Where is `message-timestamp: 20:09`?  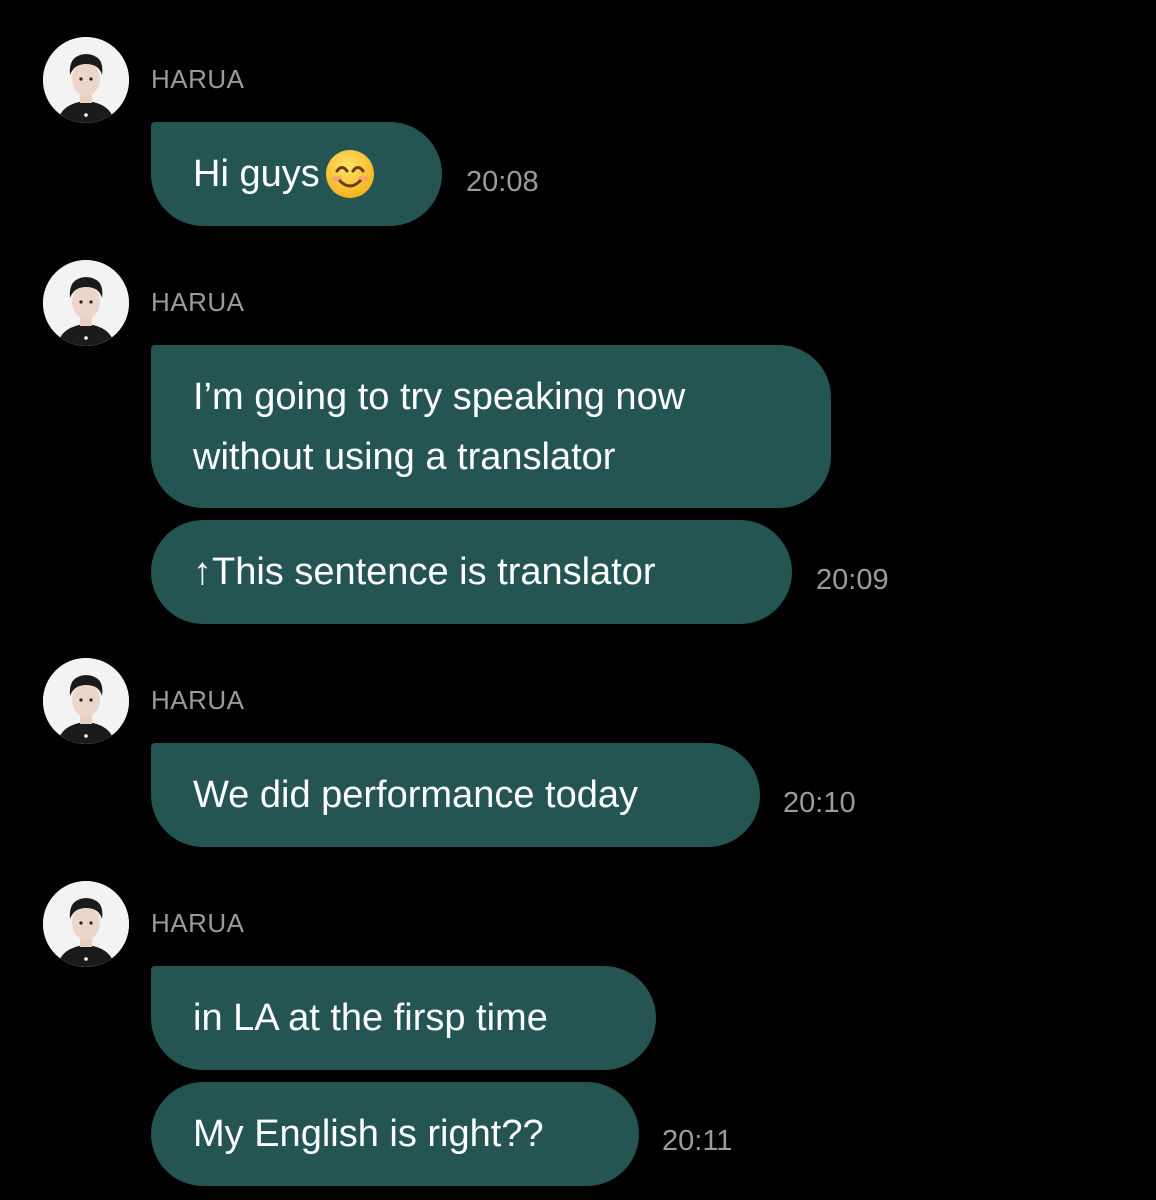 message-timestamp: 20:09 is located at coordinates (852, 580).